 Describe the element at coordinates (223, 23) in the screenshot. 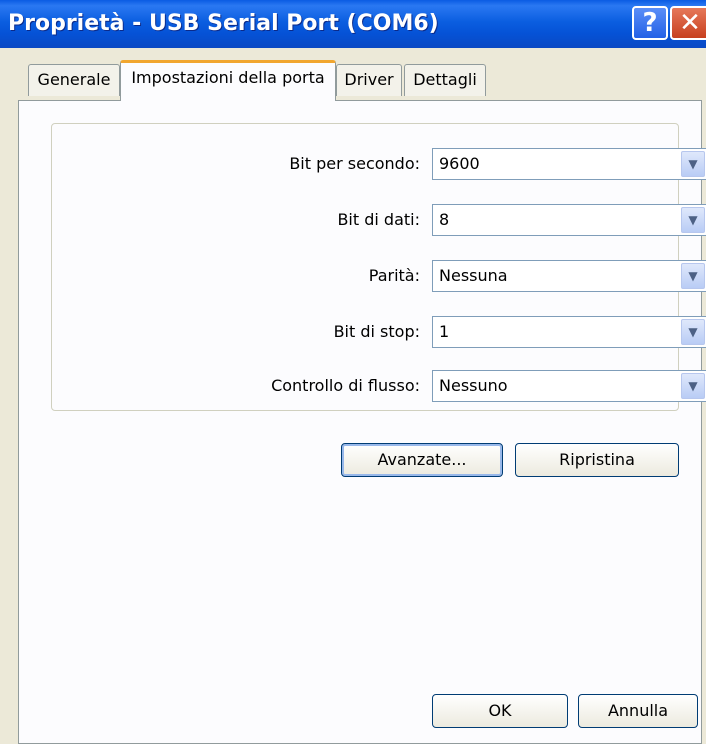

I see `window-title: Proprietà - USB Serial Port (COM6)` at that location.